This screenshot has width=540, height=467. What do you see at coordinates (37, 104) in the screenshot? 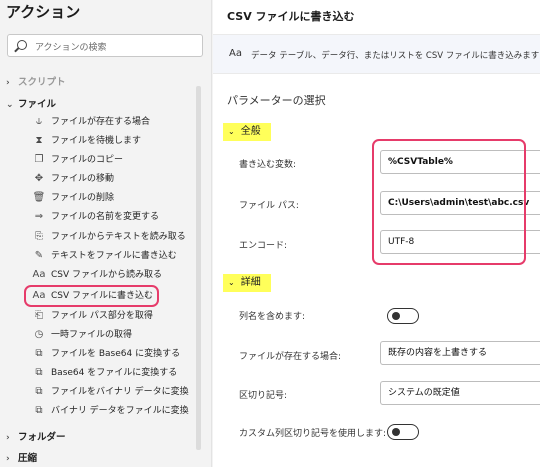
I see `tree-group-label: ファイル` at bounding box center [37, 104].